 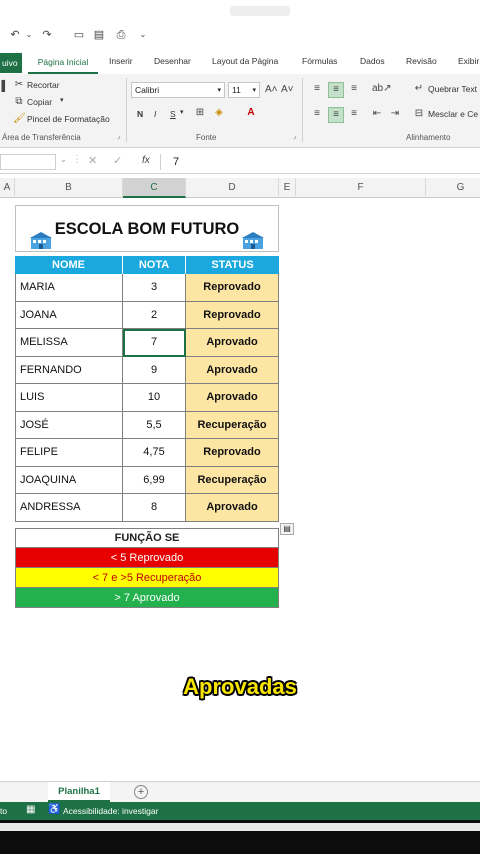 I want to click on cell-nota: 2, so click(x=154, y=315).